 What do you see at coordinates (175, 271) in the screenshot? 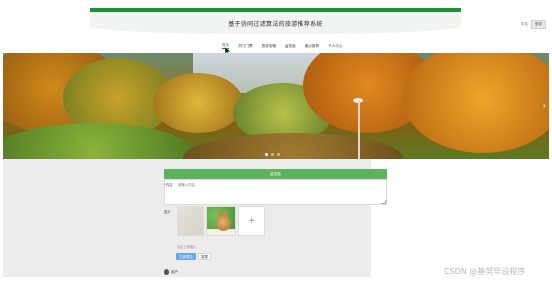
I see `comment-user: 用户` at bounding box center [175, 271].